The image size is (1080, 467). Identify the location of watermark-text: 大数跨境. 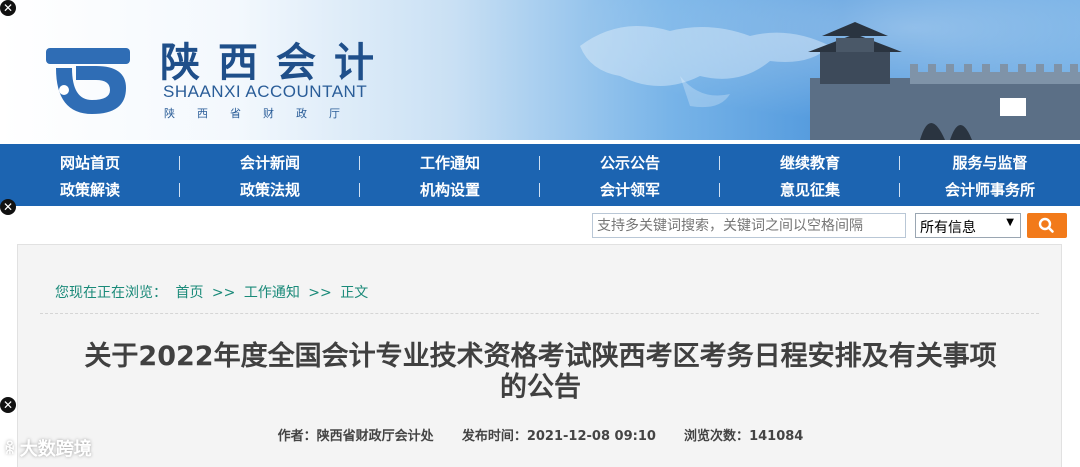
(55, 449).